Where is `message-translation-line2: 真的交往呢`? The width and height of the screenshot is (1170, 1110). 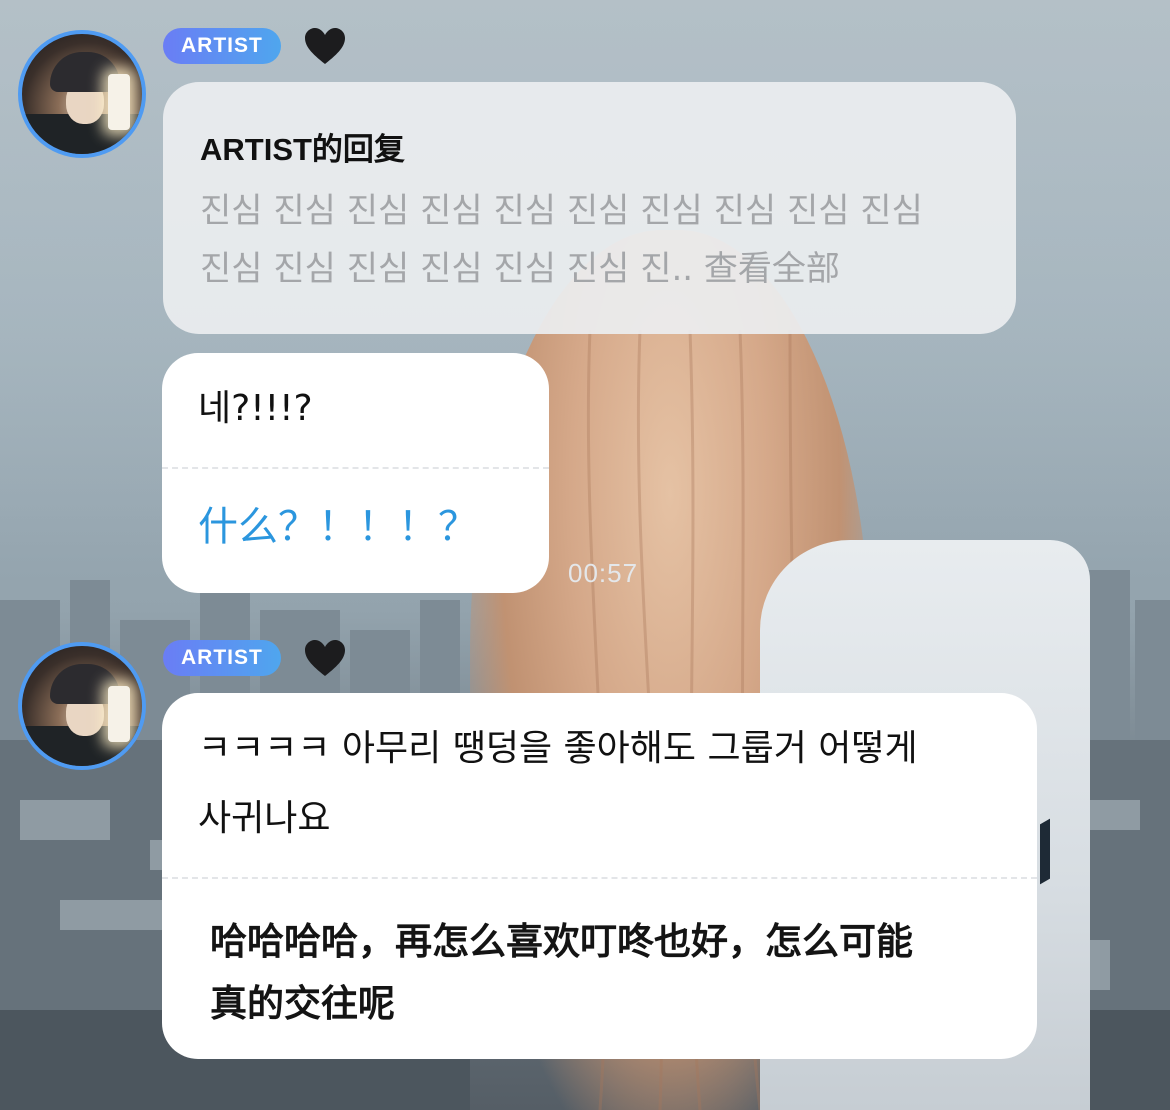 message-translation-line2: 真的交往呢 is located at coordinates (302, 1003).